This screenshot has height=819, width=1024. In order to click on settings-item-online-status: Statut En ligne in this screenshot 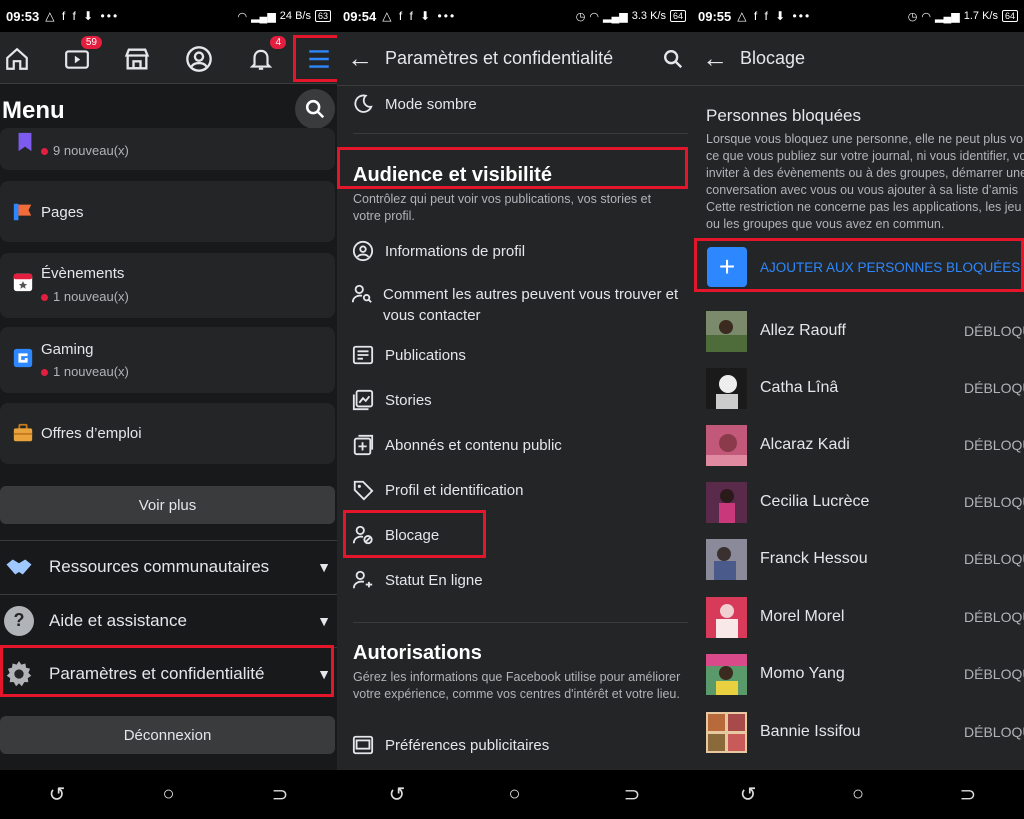, I will do `click(519, 581)`.